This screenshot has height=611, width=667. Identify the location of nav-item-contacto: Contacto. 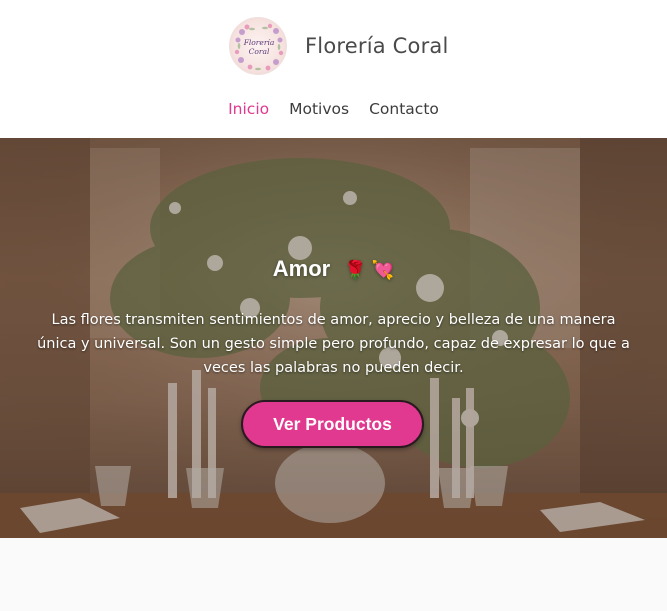
(404, 109).